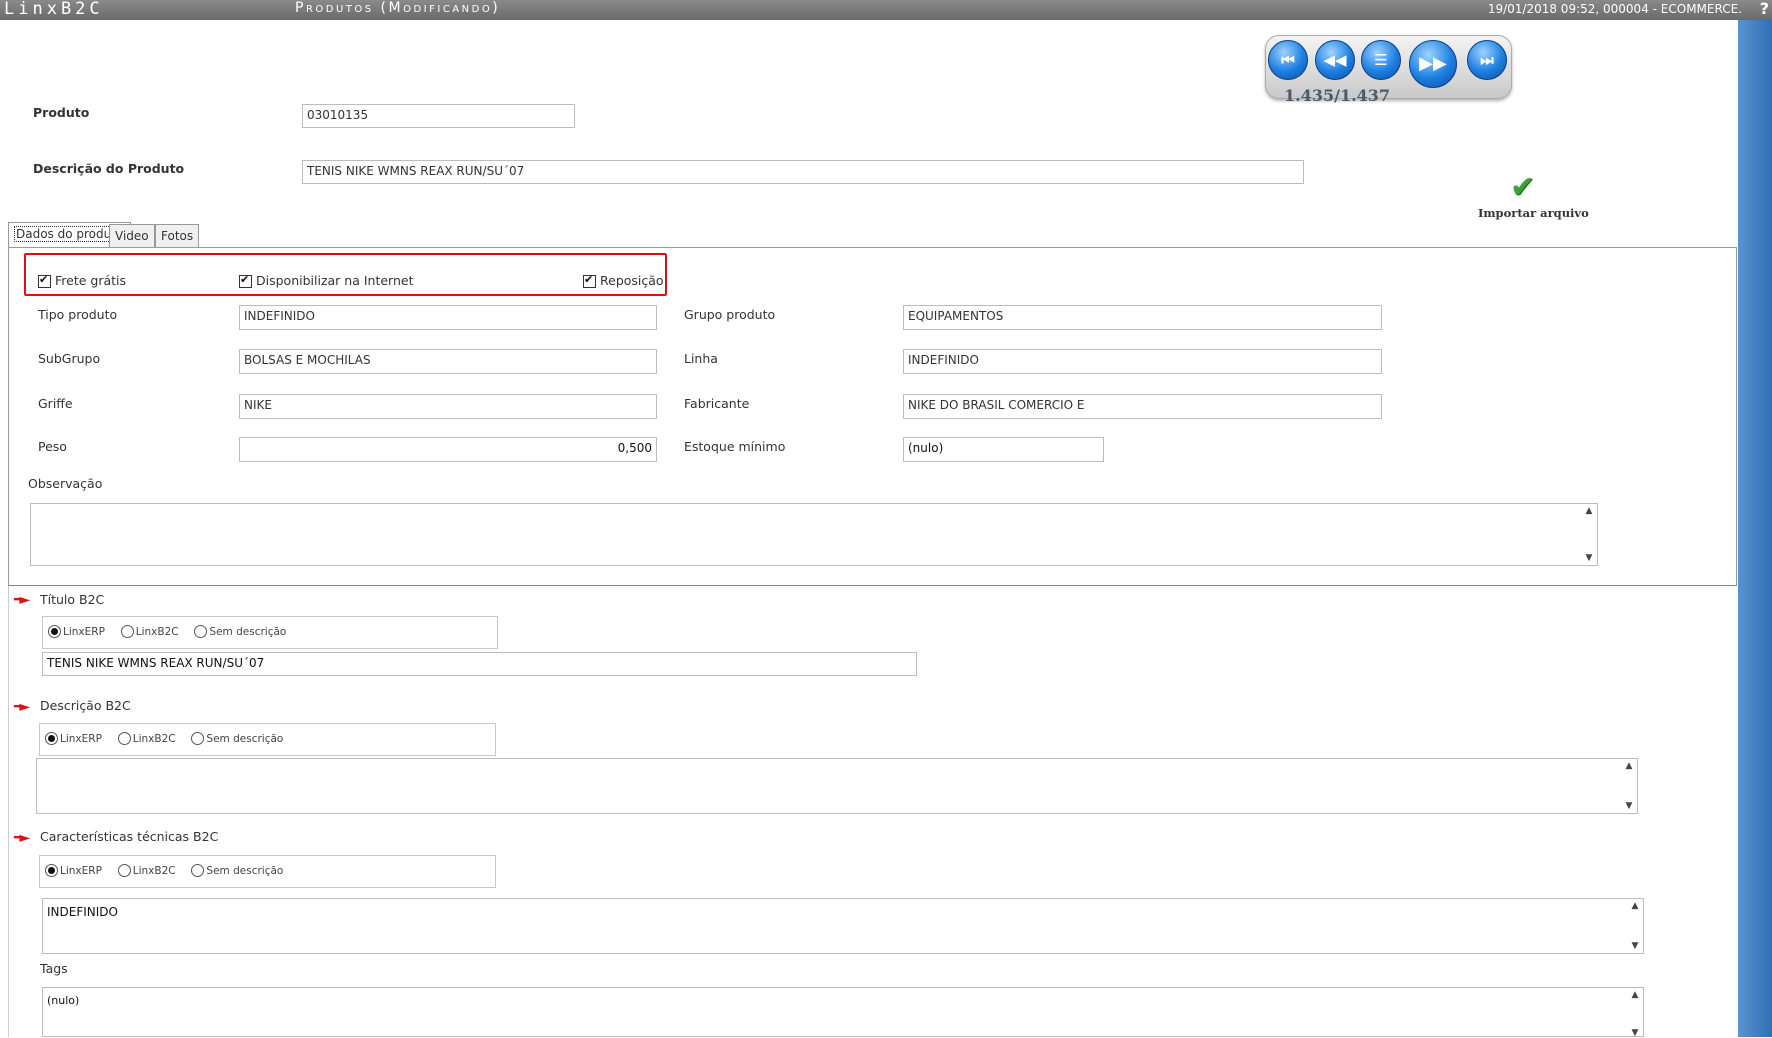 Image resolution: width=1772 pixels, height=1038 pixels. Describe the element at coordinates (78, 314) in the screenshot. I see `tipo-produto-label: Tipo produto` at that location.